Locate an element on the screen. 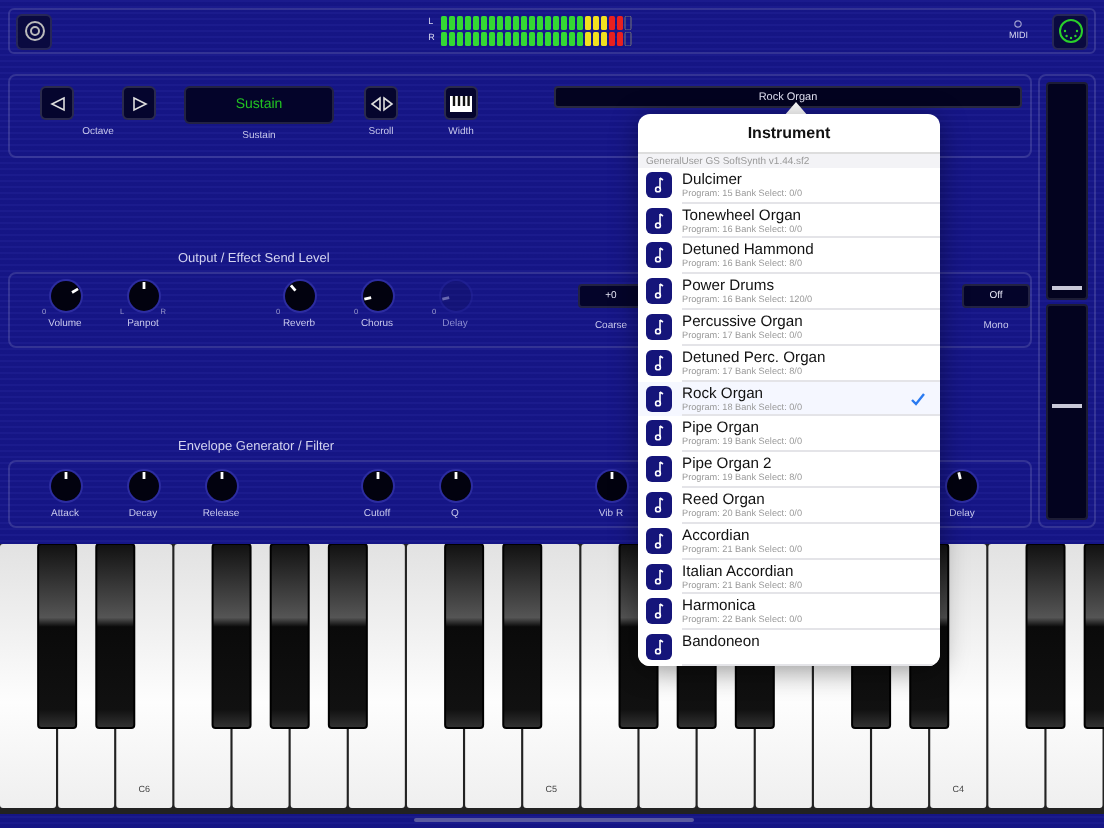 The height and width of the screenshot is (828, 1104). keyboard-icon is located at coordinates (461, 103).